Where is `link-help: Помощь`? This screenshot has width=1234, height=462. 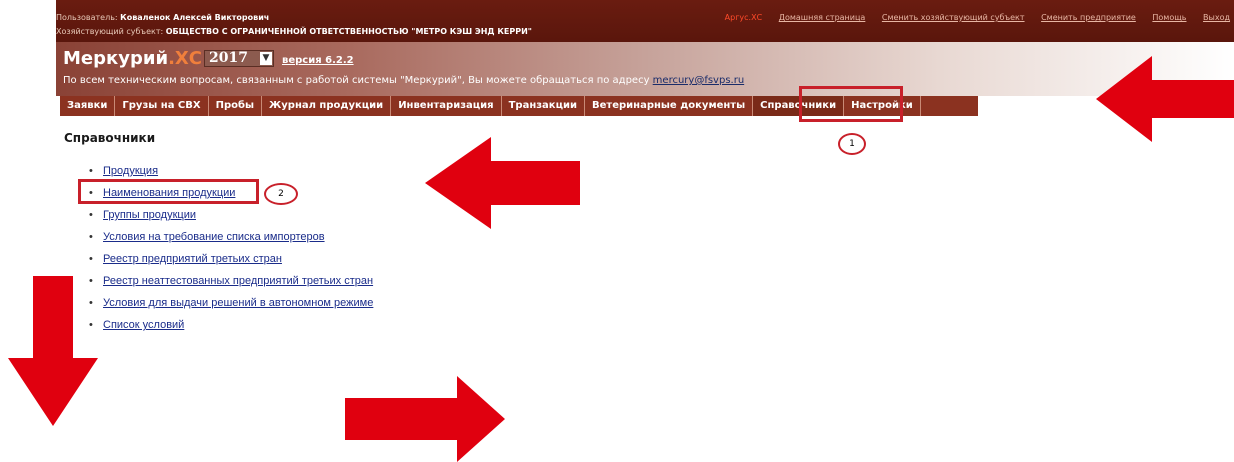
link-help: Помощь is located at coordinates (1169, 17).